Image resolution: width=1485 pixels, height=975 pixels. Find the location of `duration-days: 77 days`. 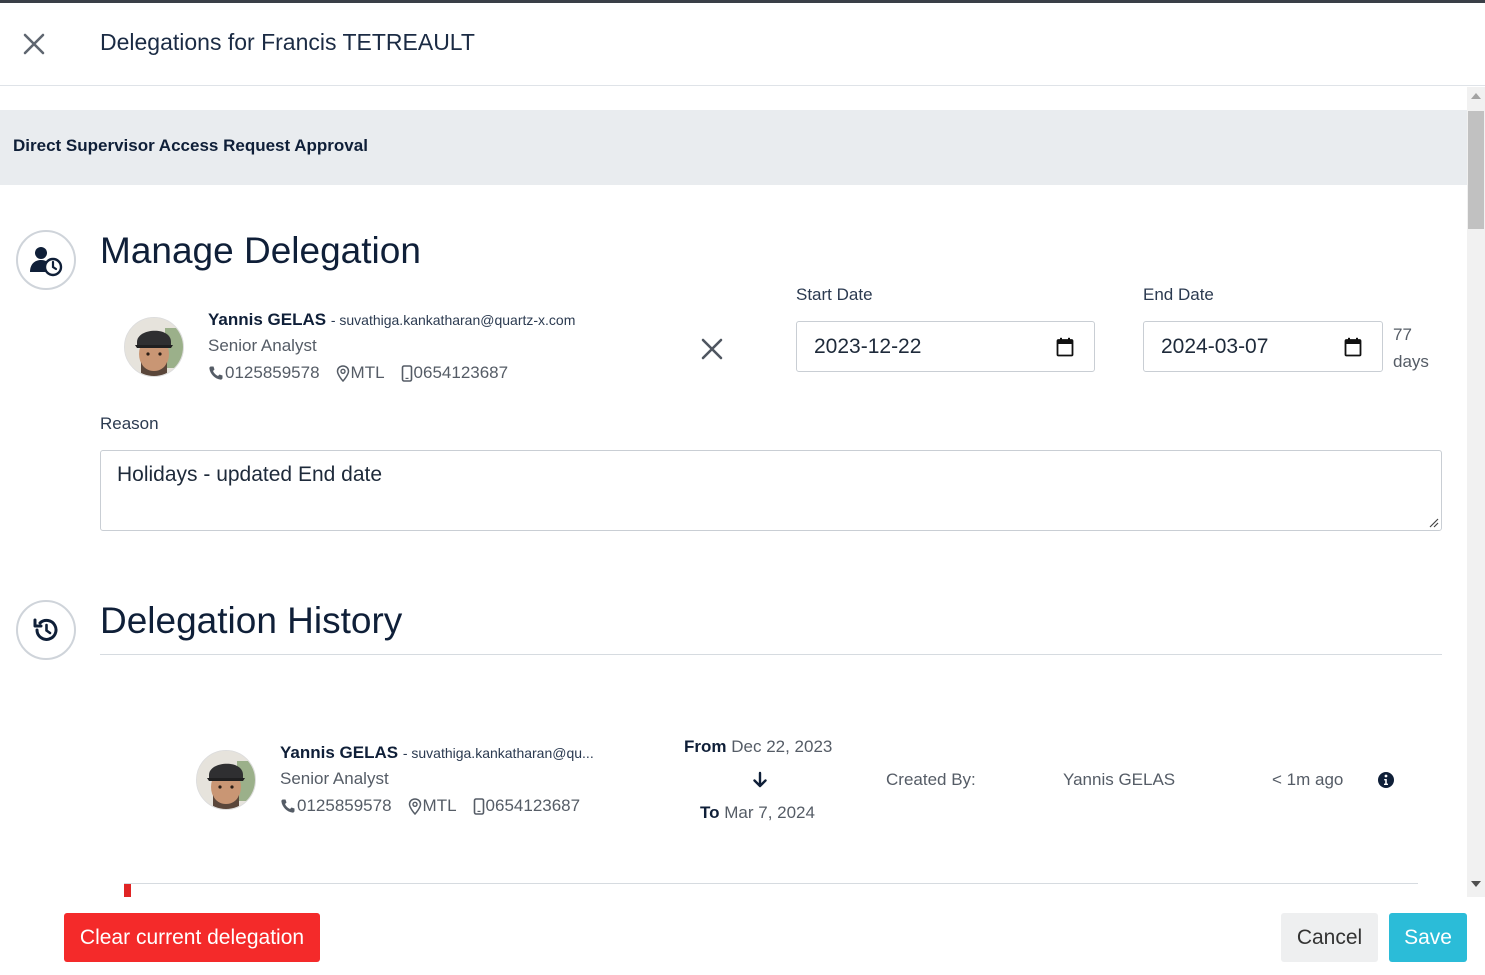

duration-days: 77 days is located at coordinates (1411, 348).